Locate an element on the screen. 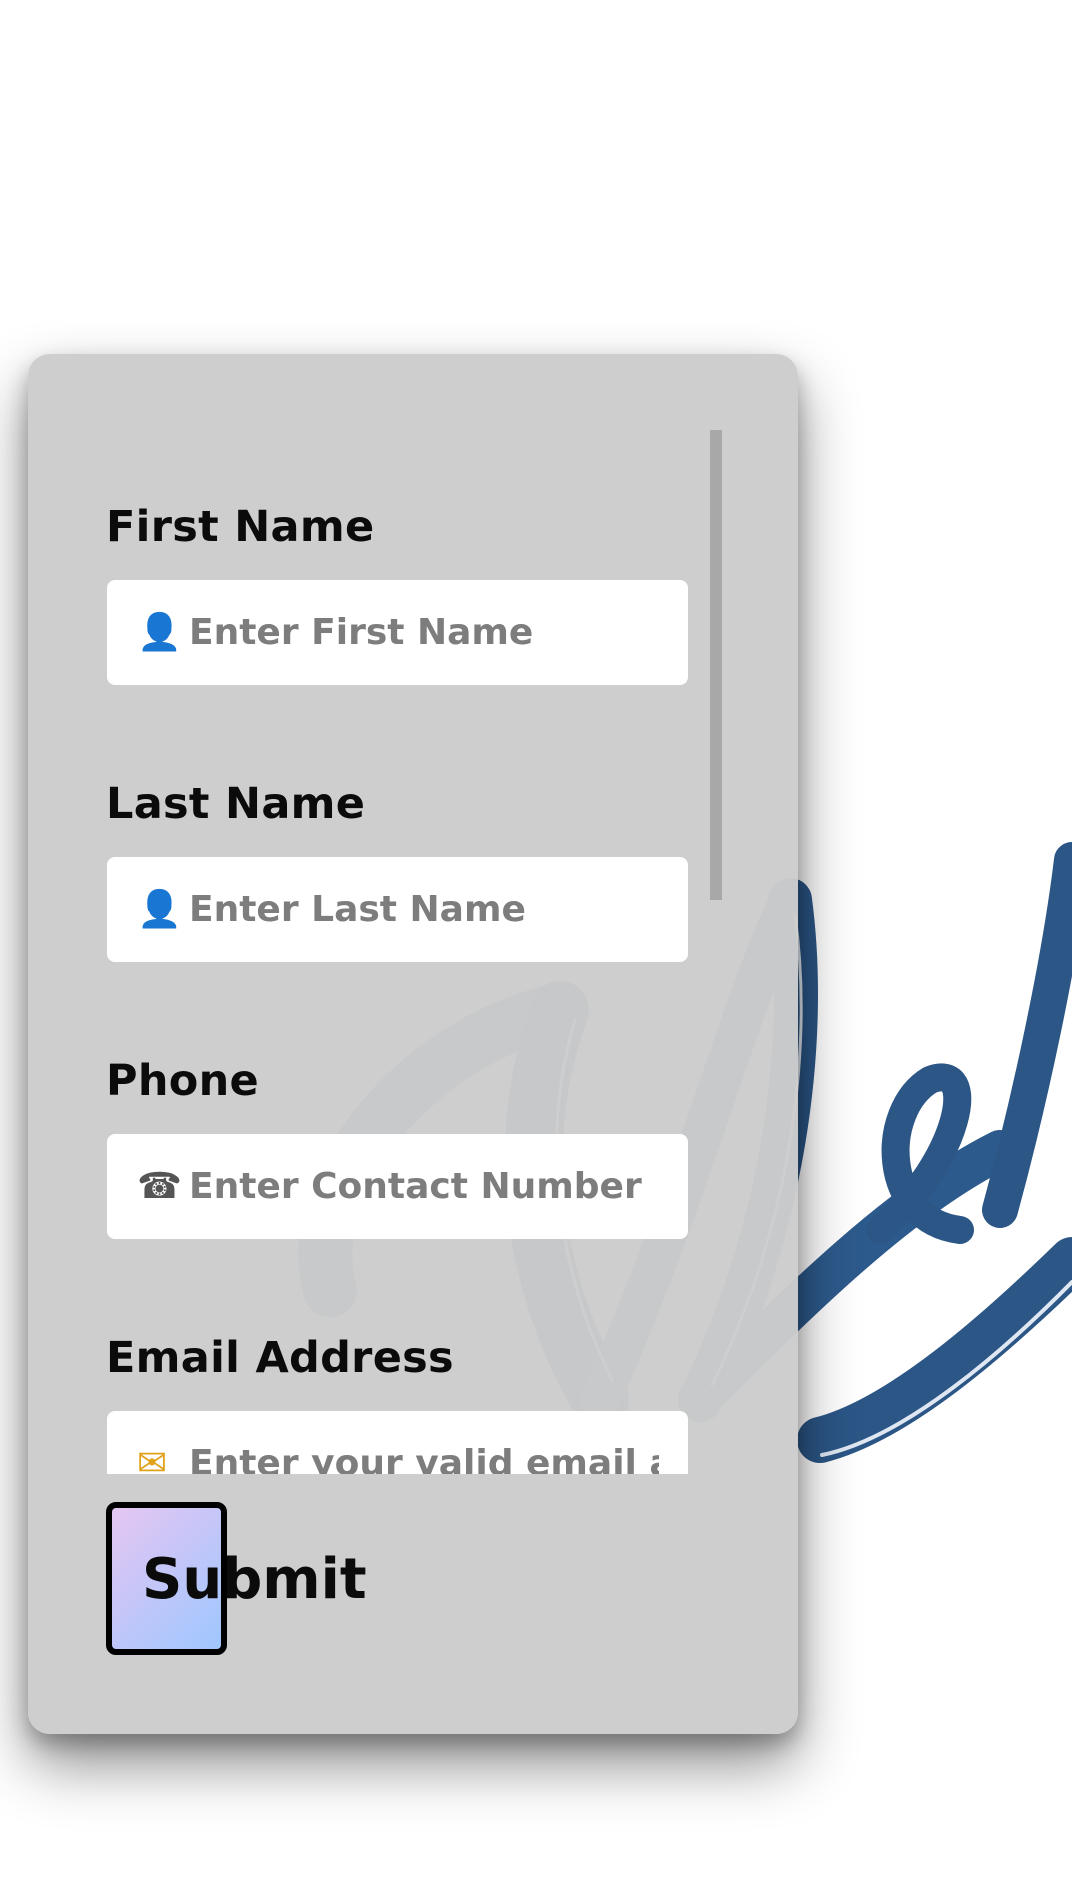  submit-label: Submit is located at coordinates (254, 1579).